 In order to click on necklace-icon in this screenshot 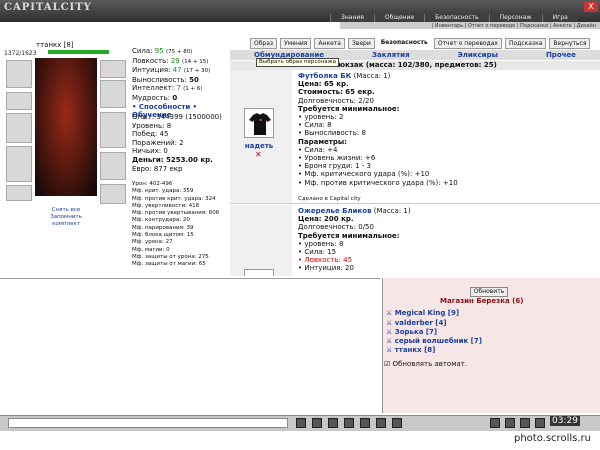, I will do `click(259, 272)`.